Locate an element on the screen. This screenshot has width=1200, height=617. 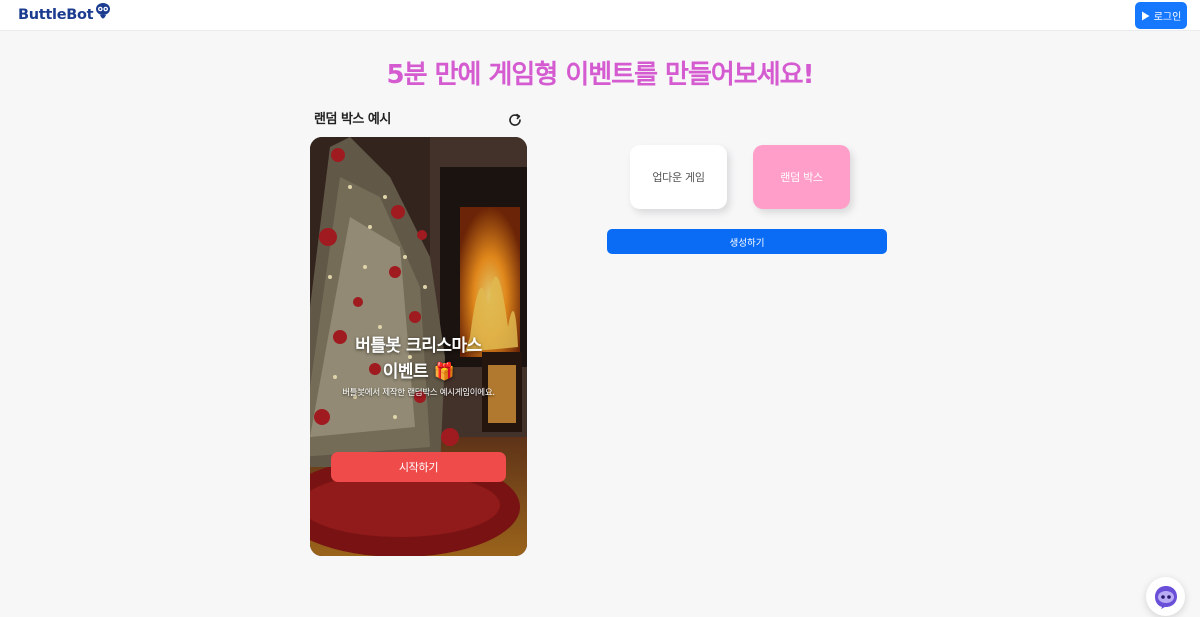
play-icon is located at coordinates (1145, 15).